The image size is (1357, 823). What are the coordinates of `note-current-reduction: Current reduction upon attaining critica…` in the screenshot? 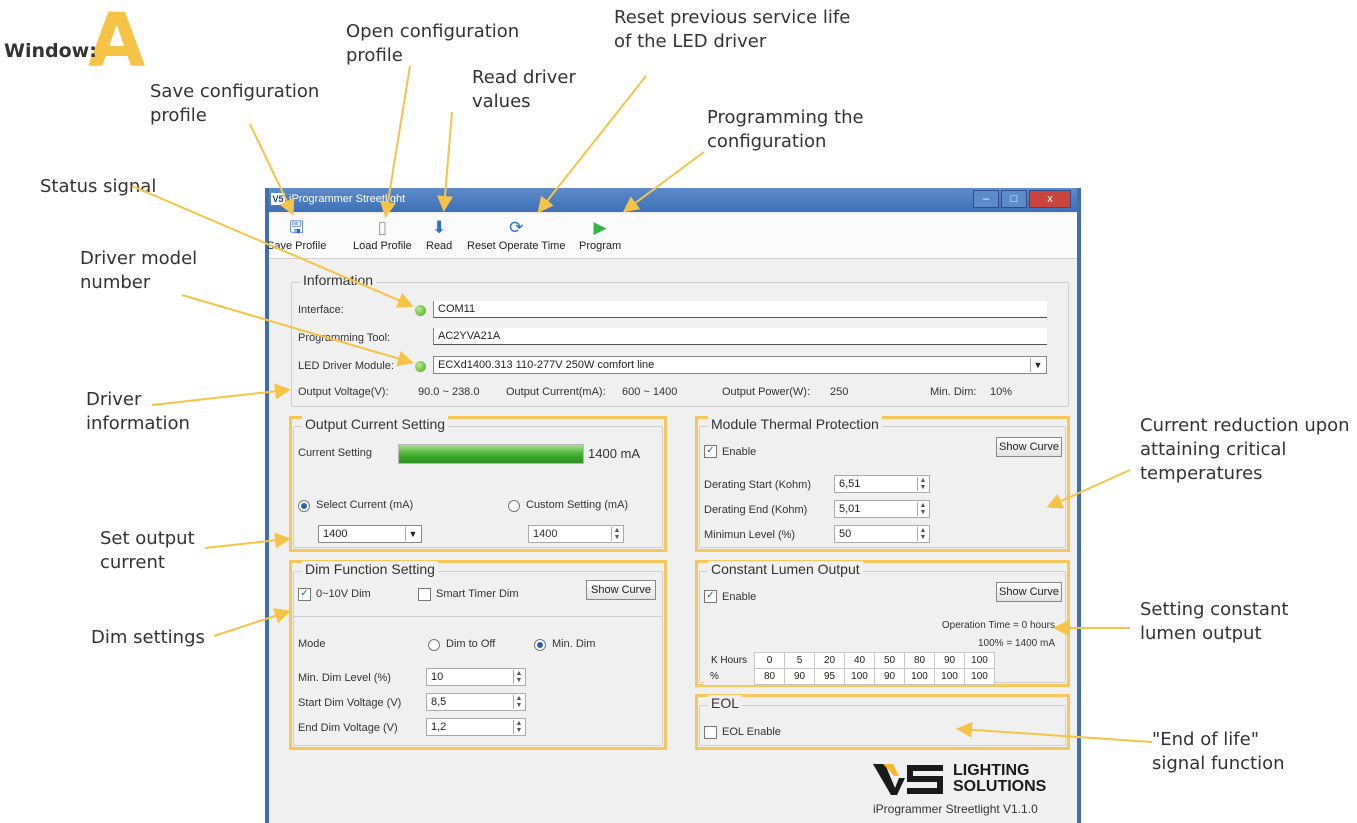 It's located at (1245, 449).